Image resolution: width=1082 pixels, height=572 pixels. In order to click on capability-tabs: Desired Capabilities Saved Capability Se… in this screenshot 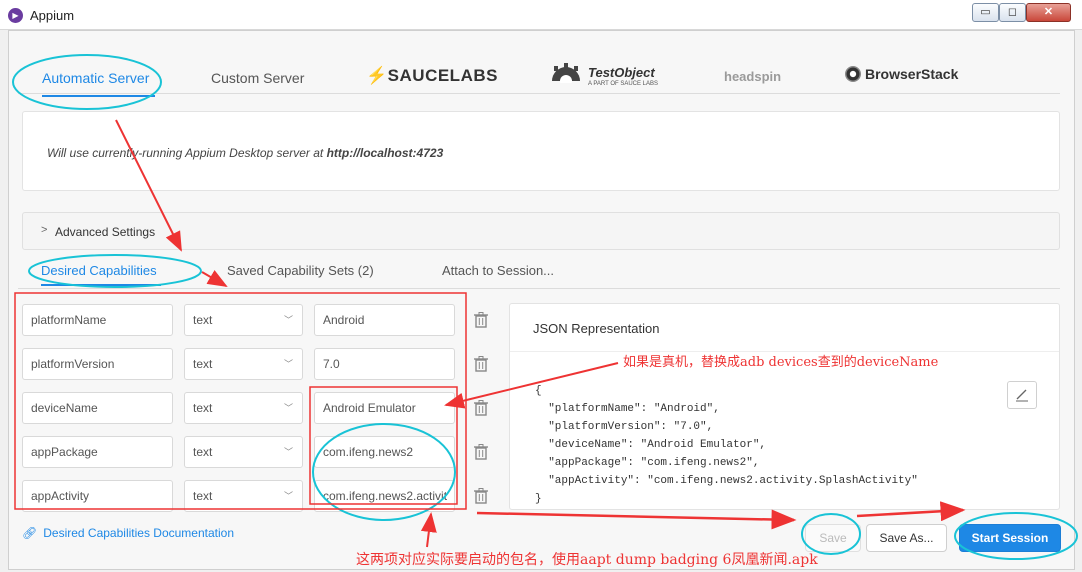, I will do `click(539, 272)`.